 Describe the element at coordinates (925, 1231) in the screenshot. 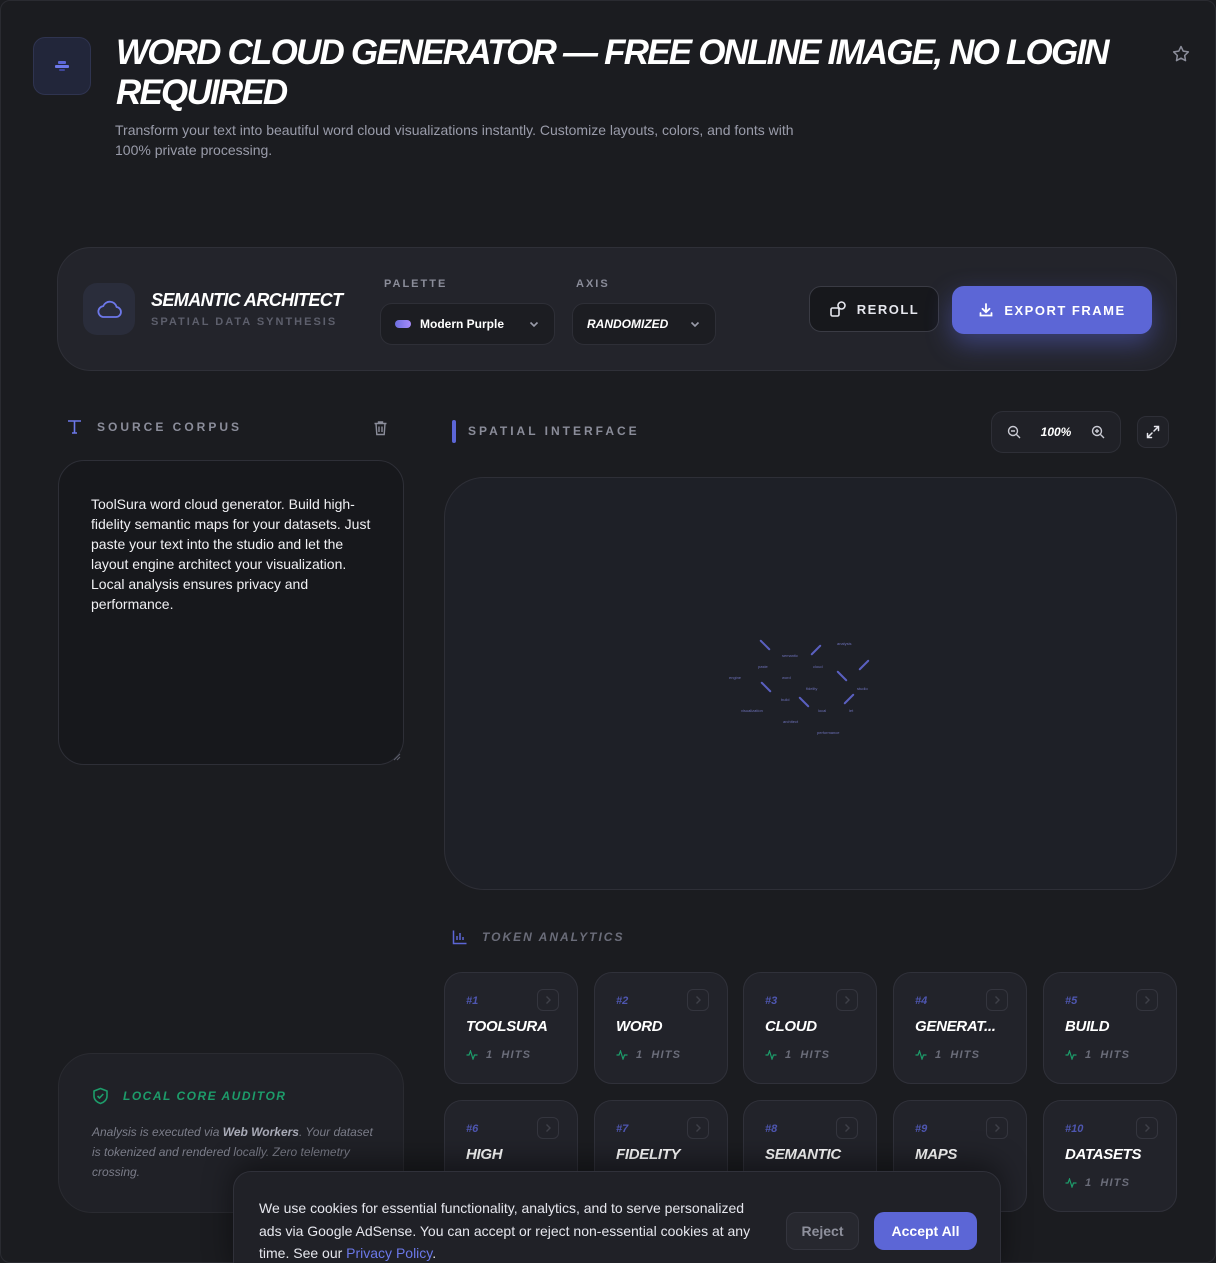

I see `accept-cookies-button: Accept All` at that location.